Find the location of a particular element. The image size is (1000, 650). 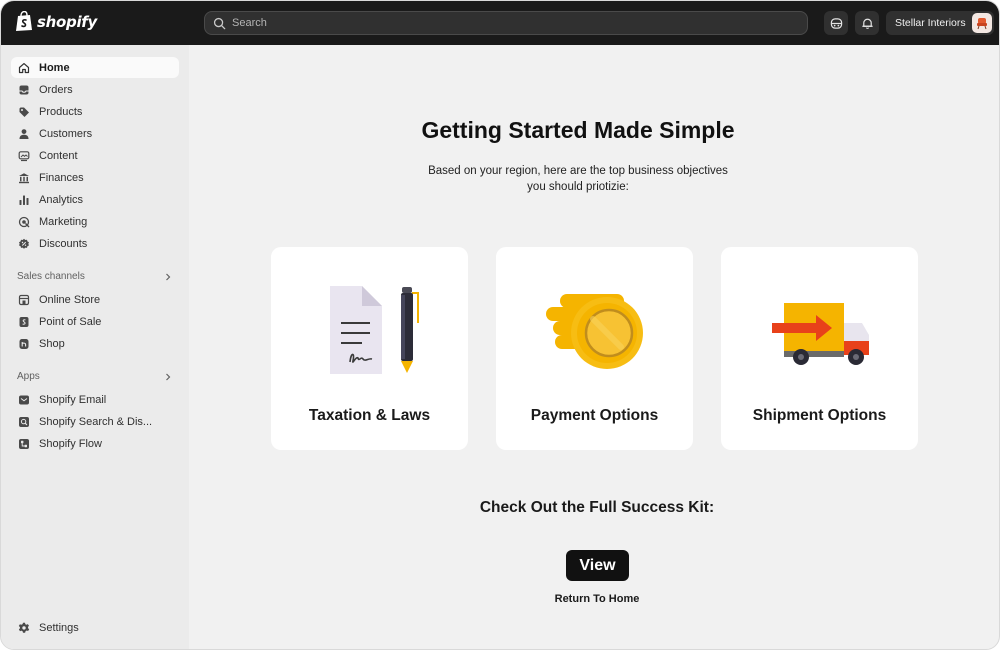

bar-chart-icon is located at coordinates (24, 200).